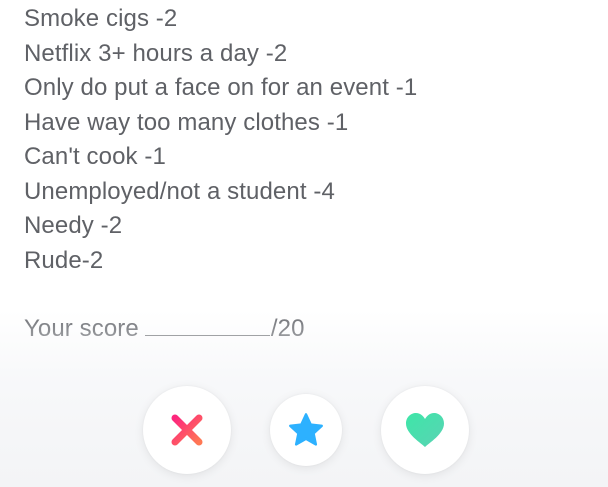  Describe the element at coordinates (81, 328) in the screenshot. I see `score-prefix: Your score` at that location.